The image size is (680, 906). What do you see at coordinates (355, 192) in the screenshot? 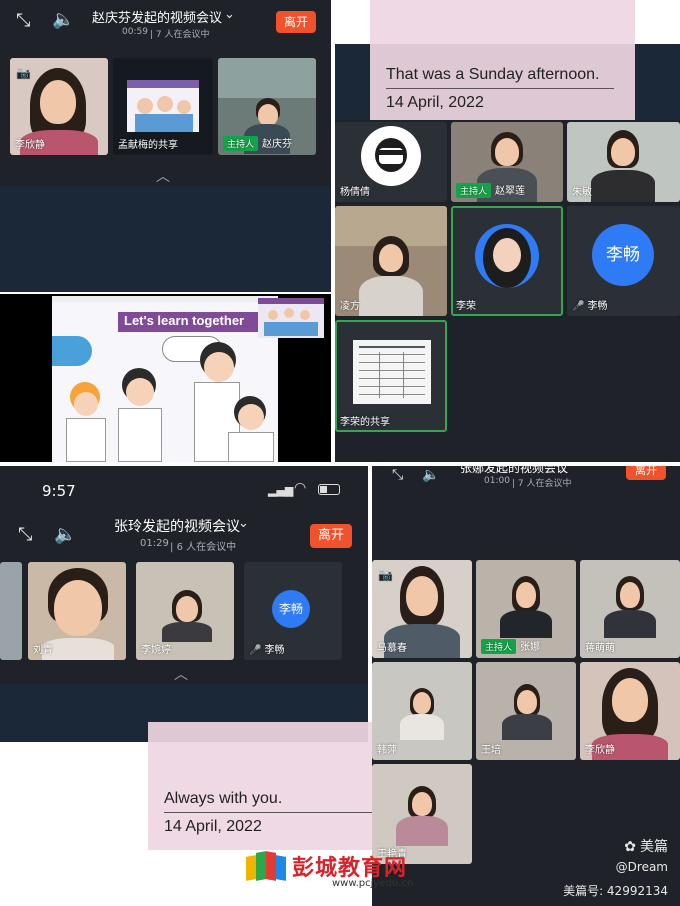
I see `participant-name: 杨倩倩` at bounding box center [355, 192].